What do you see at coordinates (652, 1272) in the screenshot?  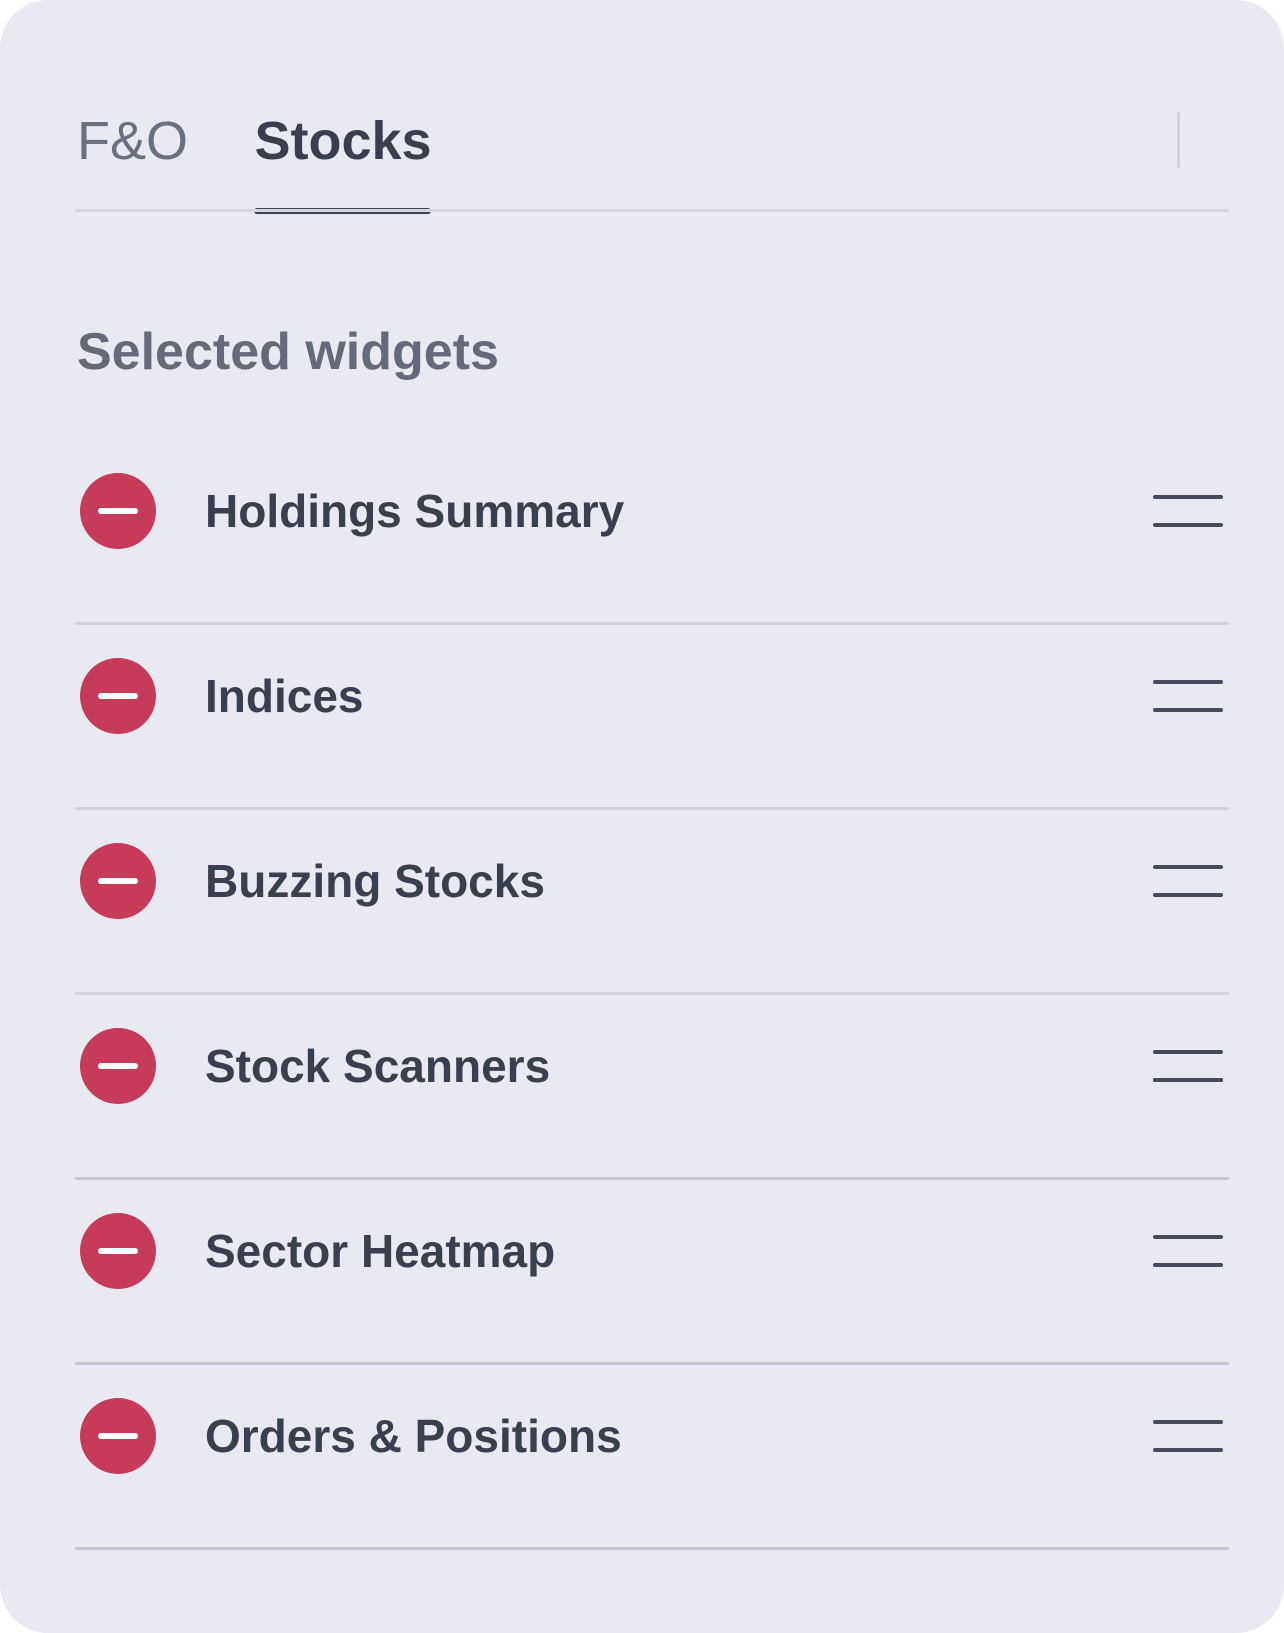 I see `widget-row-sector-heatmap: Sector Heatmap` at bounding box center [652, 1272].